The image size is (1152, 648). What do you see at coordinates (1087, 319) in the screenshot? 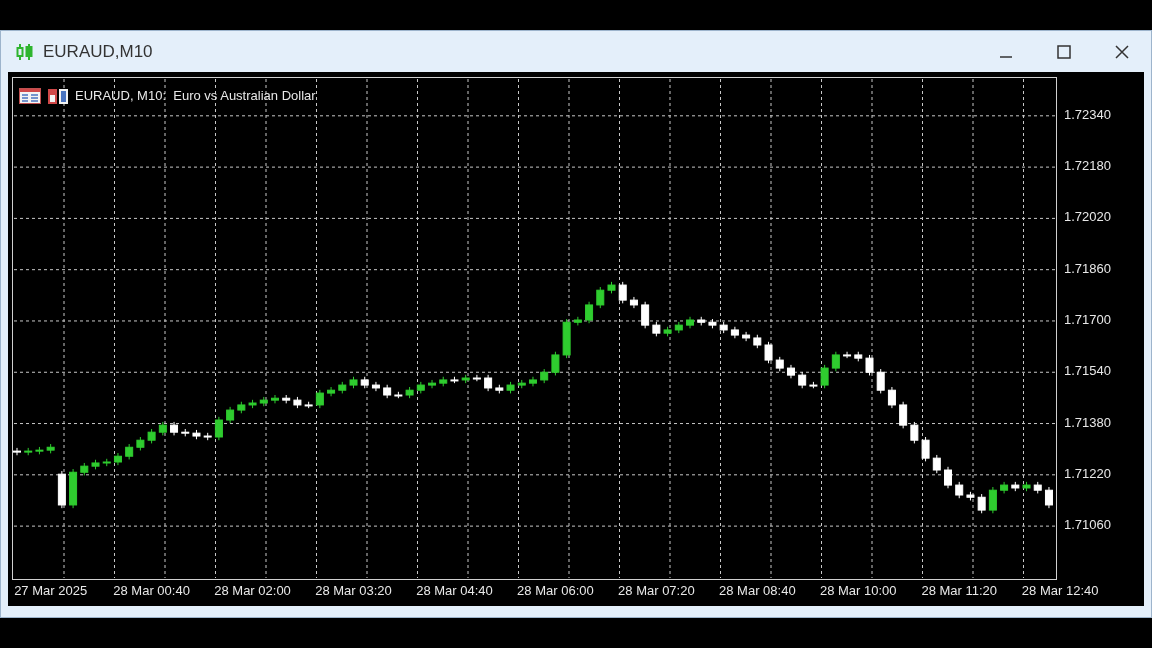
I see `price-label: 1.71700` at bounding box center [1087, 319].